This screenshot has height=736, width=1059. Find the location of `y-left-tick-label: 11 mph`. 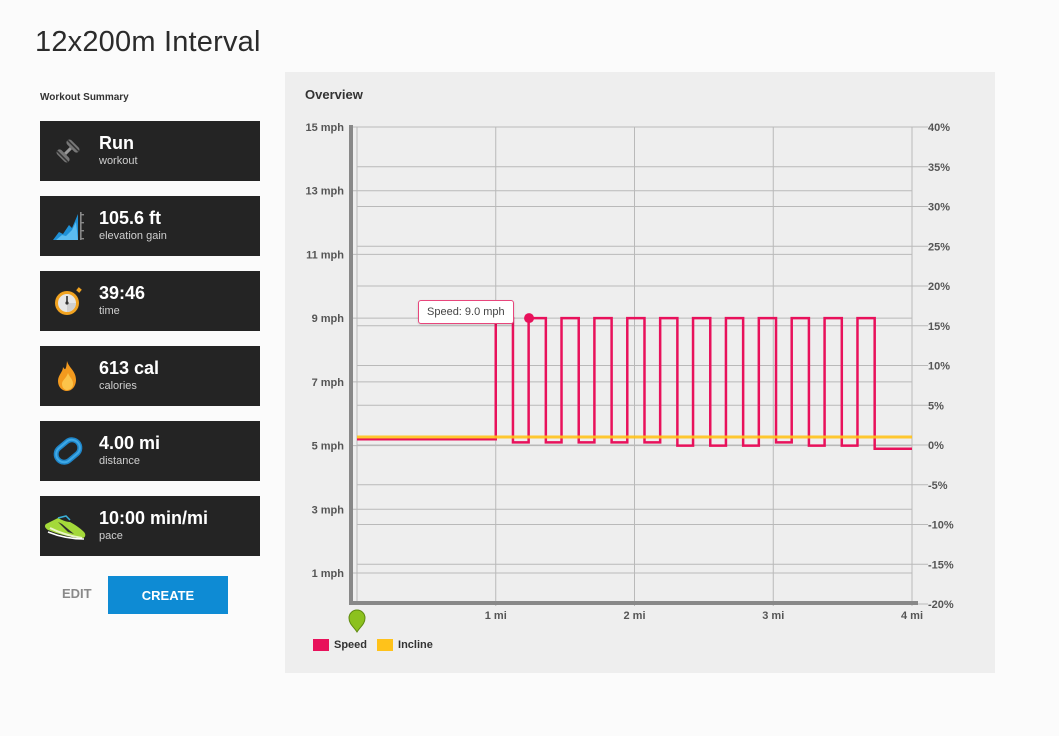

y-left-tick-label: 11 mph is located at coordinates (325, 255).